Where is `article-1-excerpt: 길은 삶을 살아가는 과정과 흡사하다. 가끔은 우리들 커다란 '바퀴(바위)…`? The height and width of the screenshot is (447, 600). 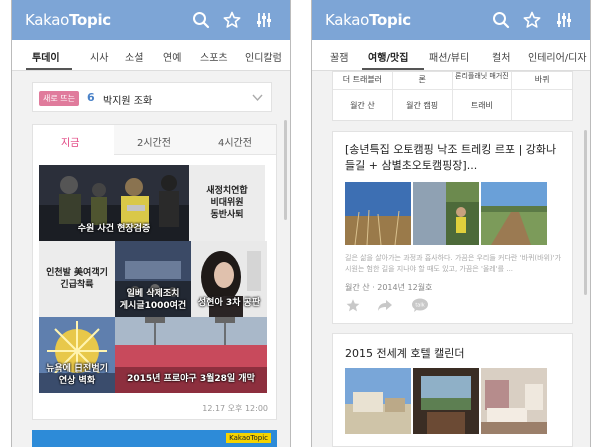 article-1-excerpt: 길은 삶을 살아가는 과정과 흡사하다. 가끔은 우리들 커다란 '바퀴(바위)… is located at coordinates (453, 263).